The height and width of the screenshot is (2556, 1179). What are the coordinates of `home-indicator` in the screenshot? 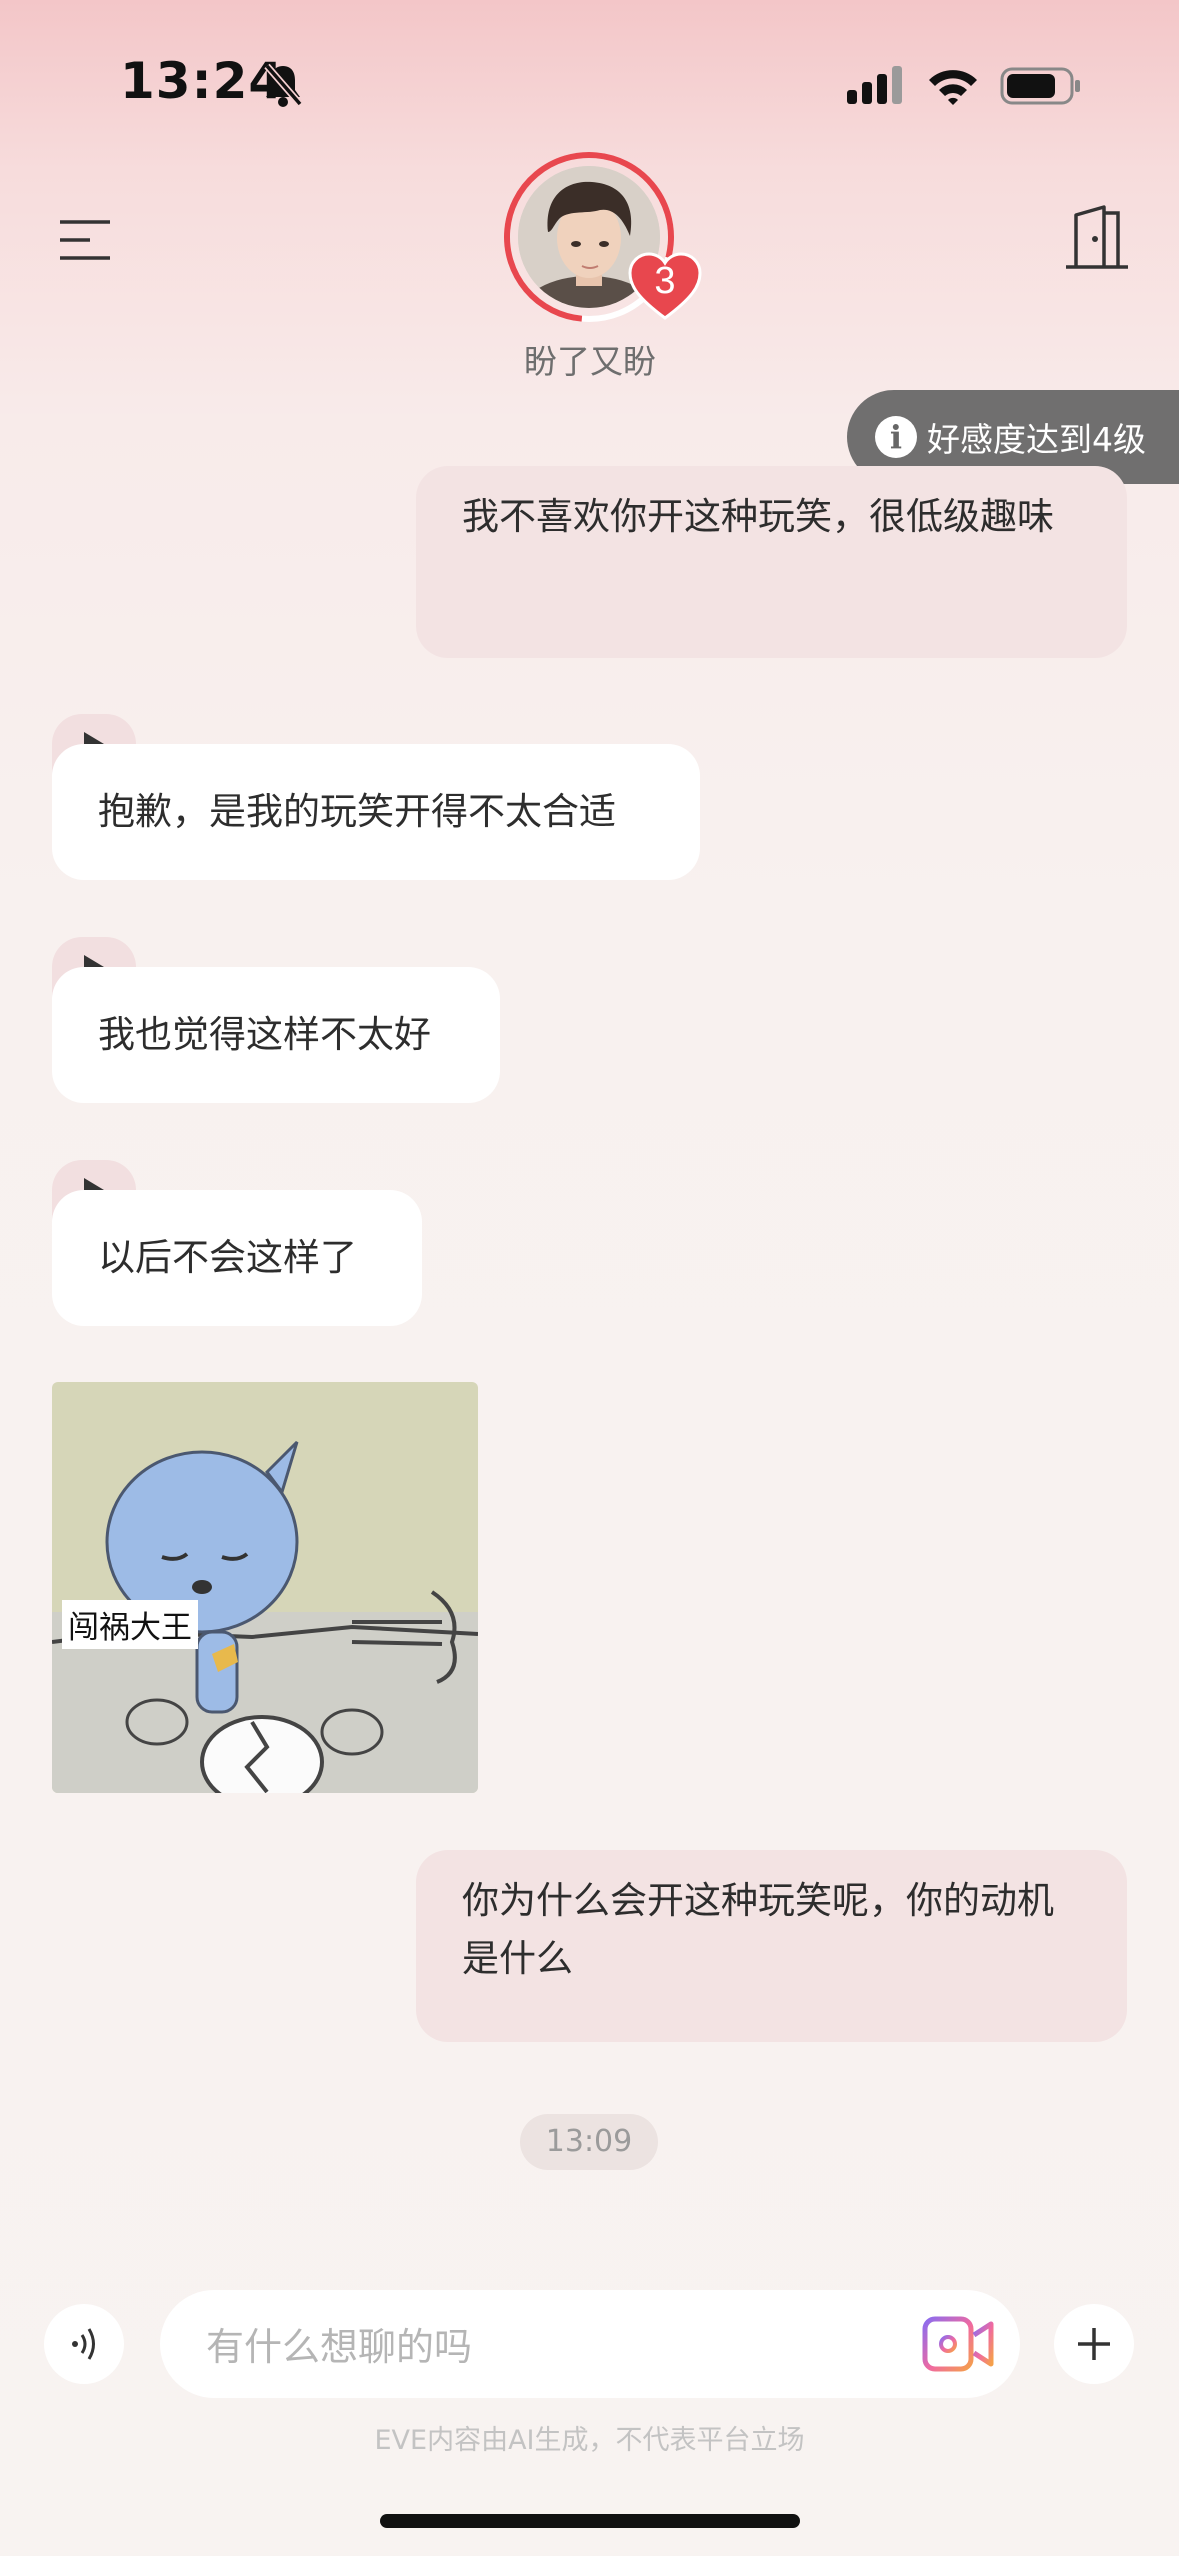 It's located at (590, 2521).